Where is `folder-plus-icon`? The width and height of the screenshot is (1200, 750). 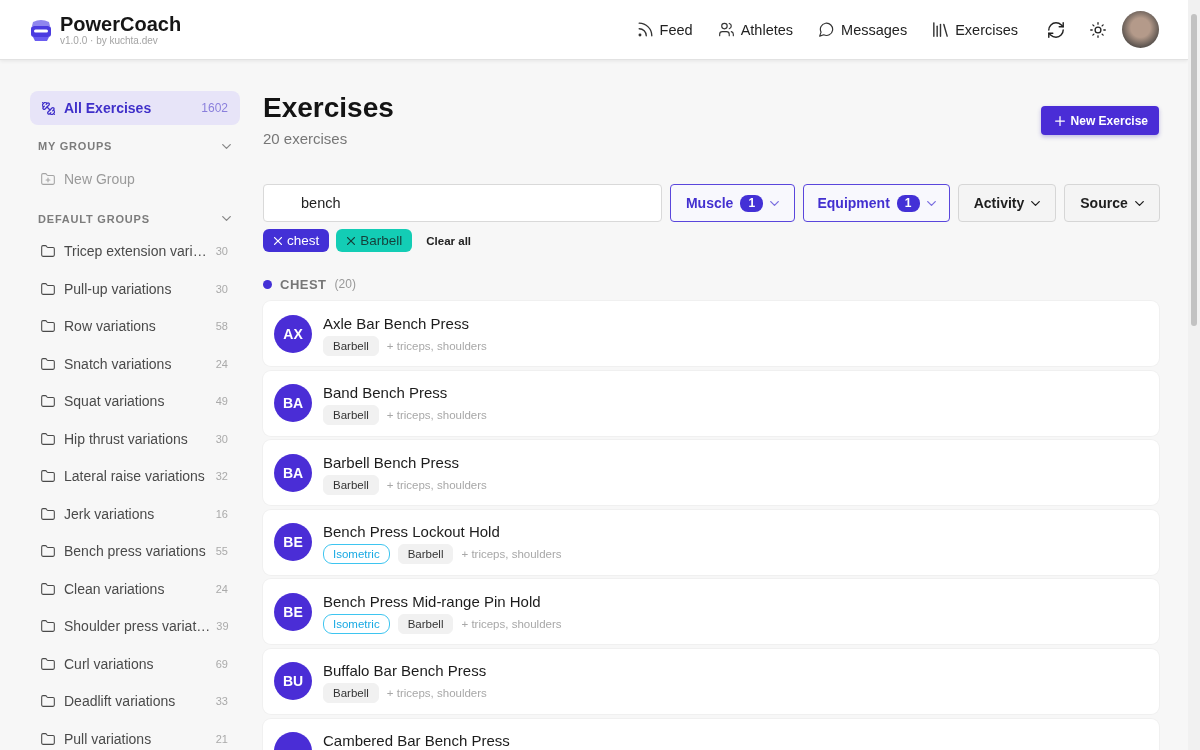 folder-plus-icon is located at coordinates (48, 178).